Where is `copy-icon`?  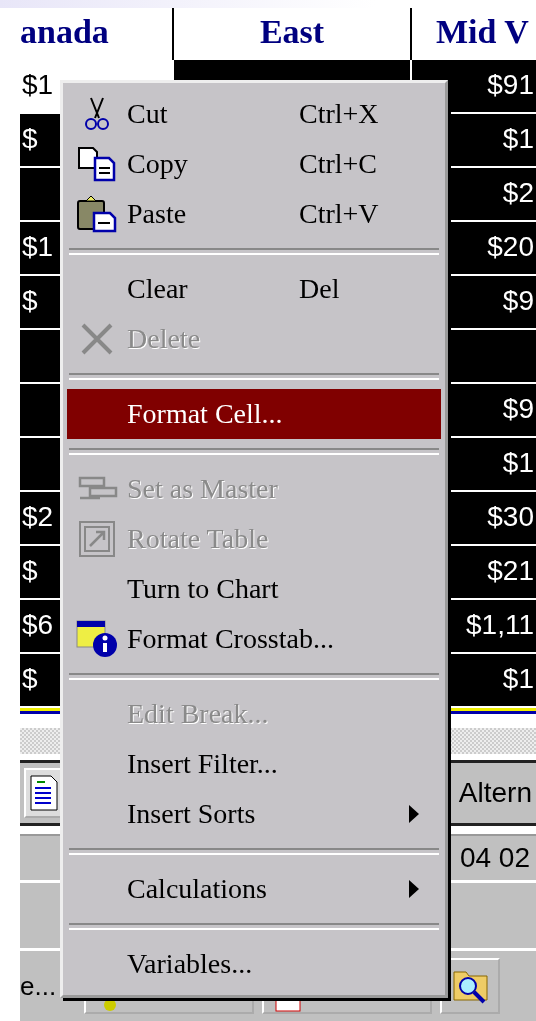
copy-icon is located at coordinates (97, 164).